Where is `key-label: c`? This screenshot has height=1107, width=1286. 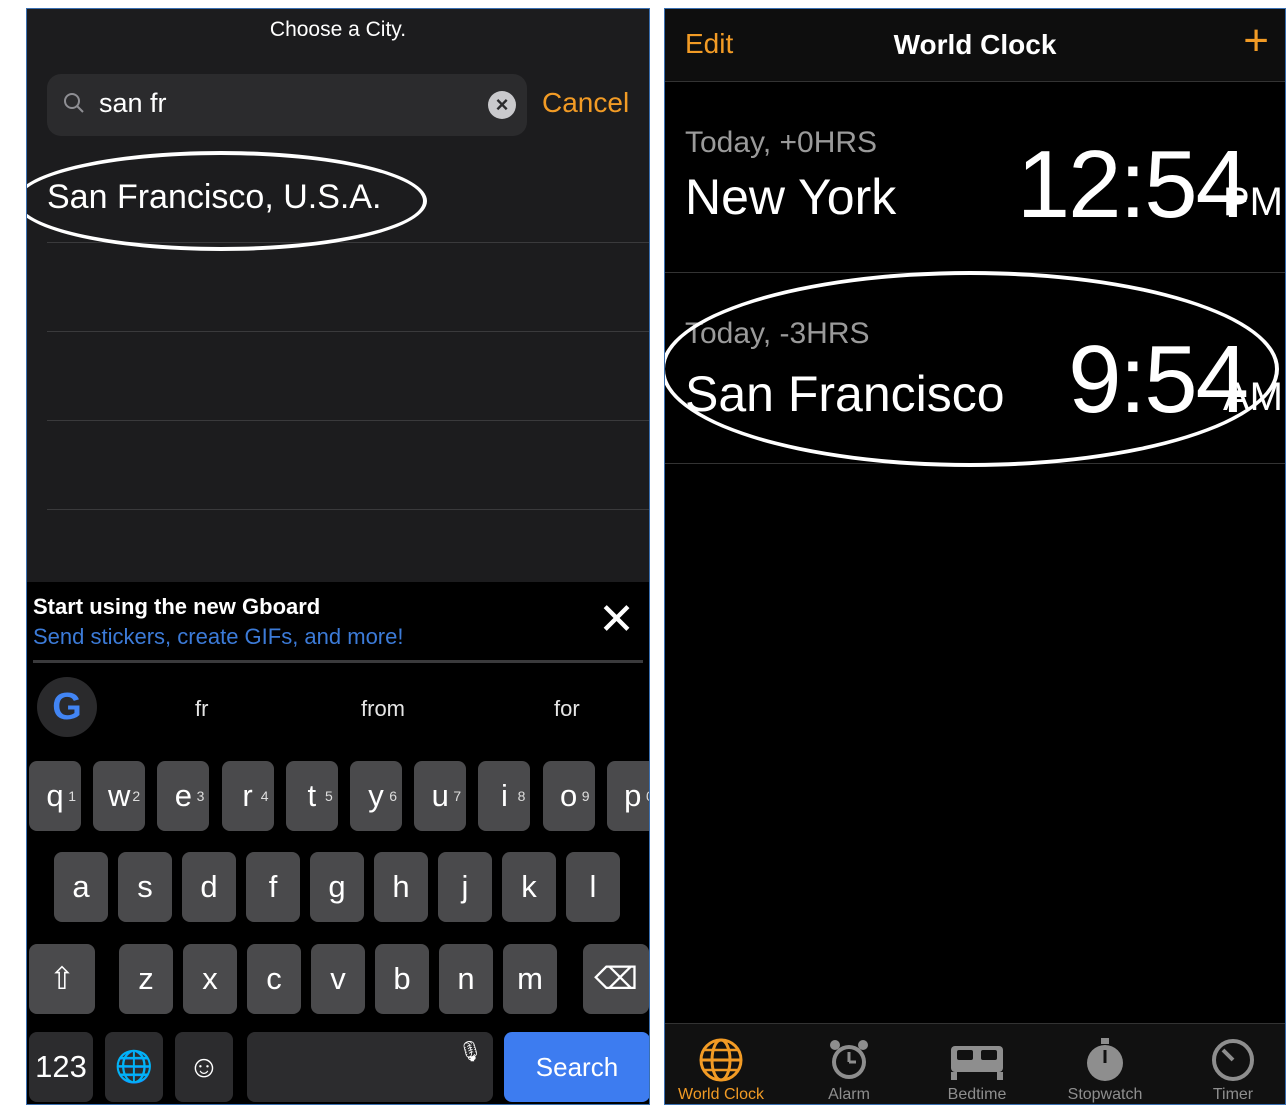 key-label: c is located at coordinates (274, 978).